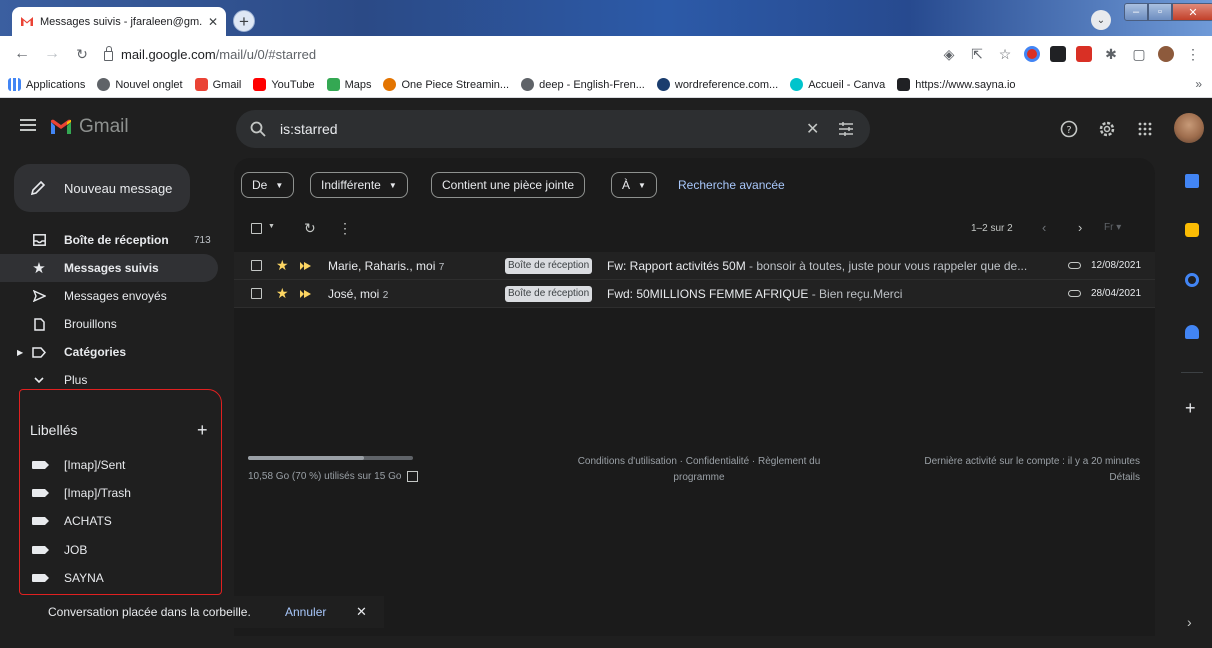 The image size is (1212, 648). What do you see at coordinates (1116, 293) in the screenshot?
I see `email-date: 28/04/2021` at bounding box center [1116, 293].